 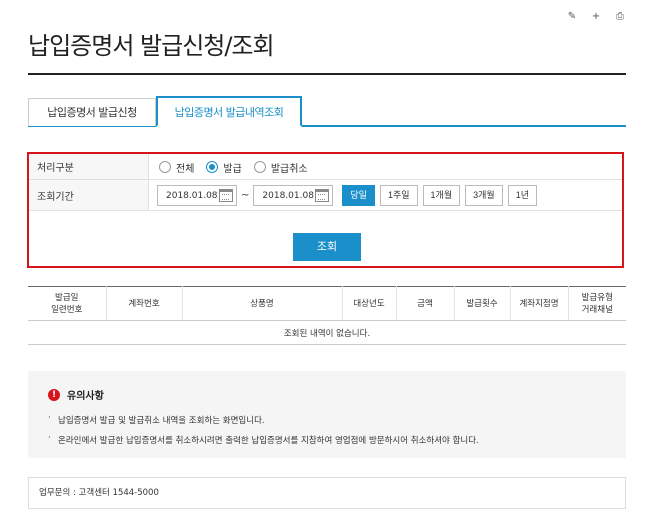 What do you see at coordinates (327, 419) in the screenshot?
I see `notice-item: 납입증명서 발급 및 발급취소 내역을 조회하는 화면입니다.` at bounding box center [327, 419].